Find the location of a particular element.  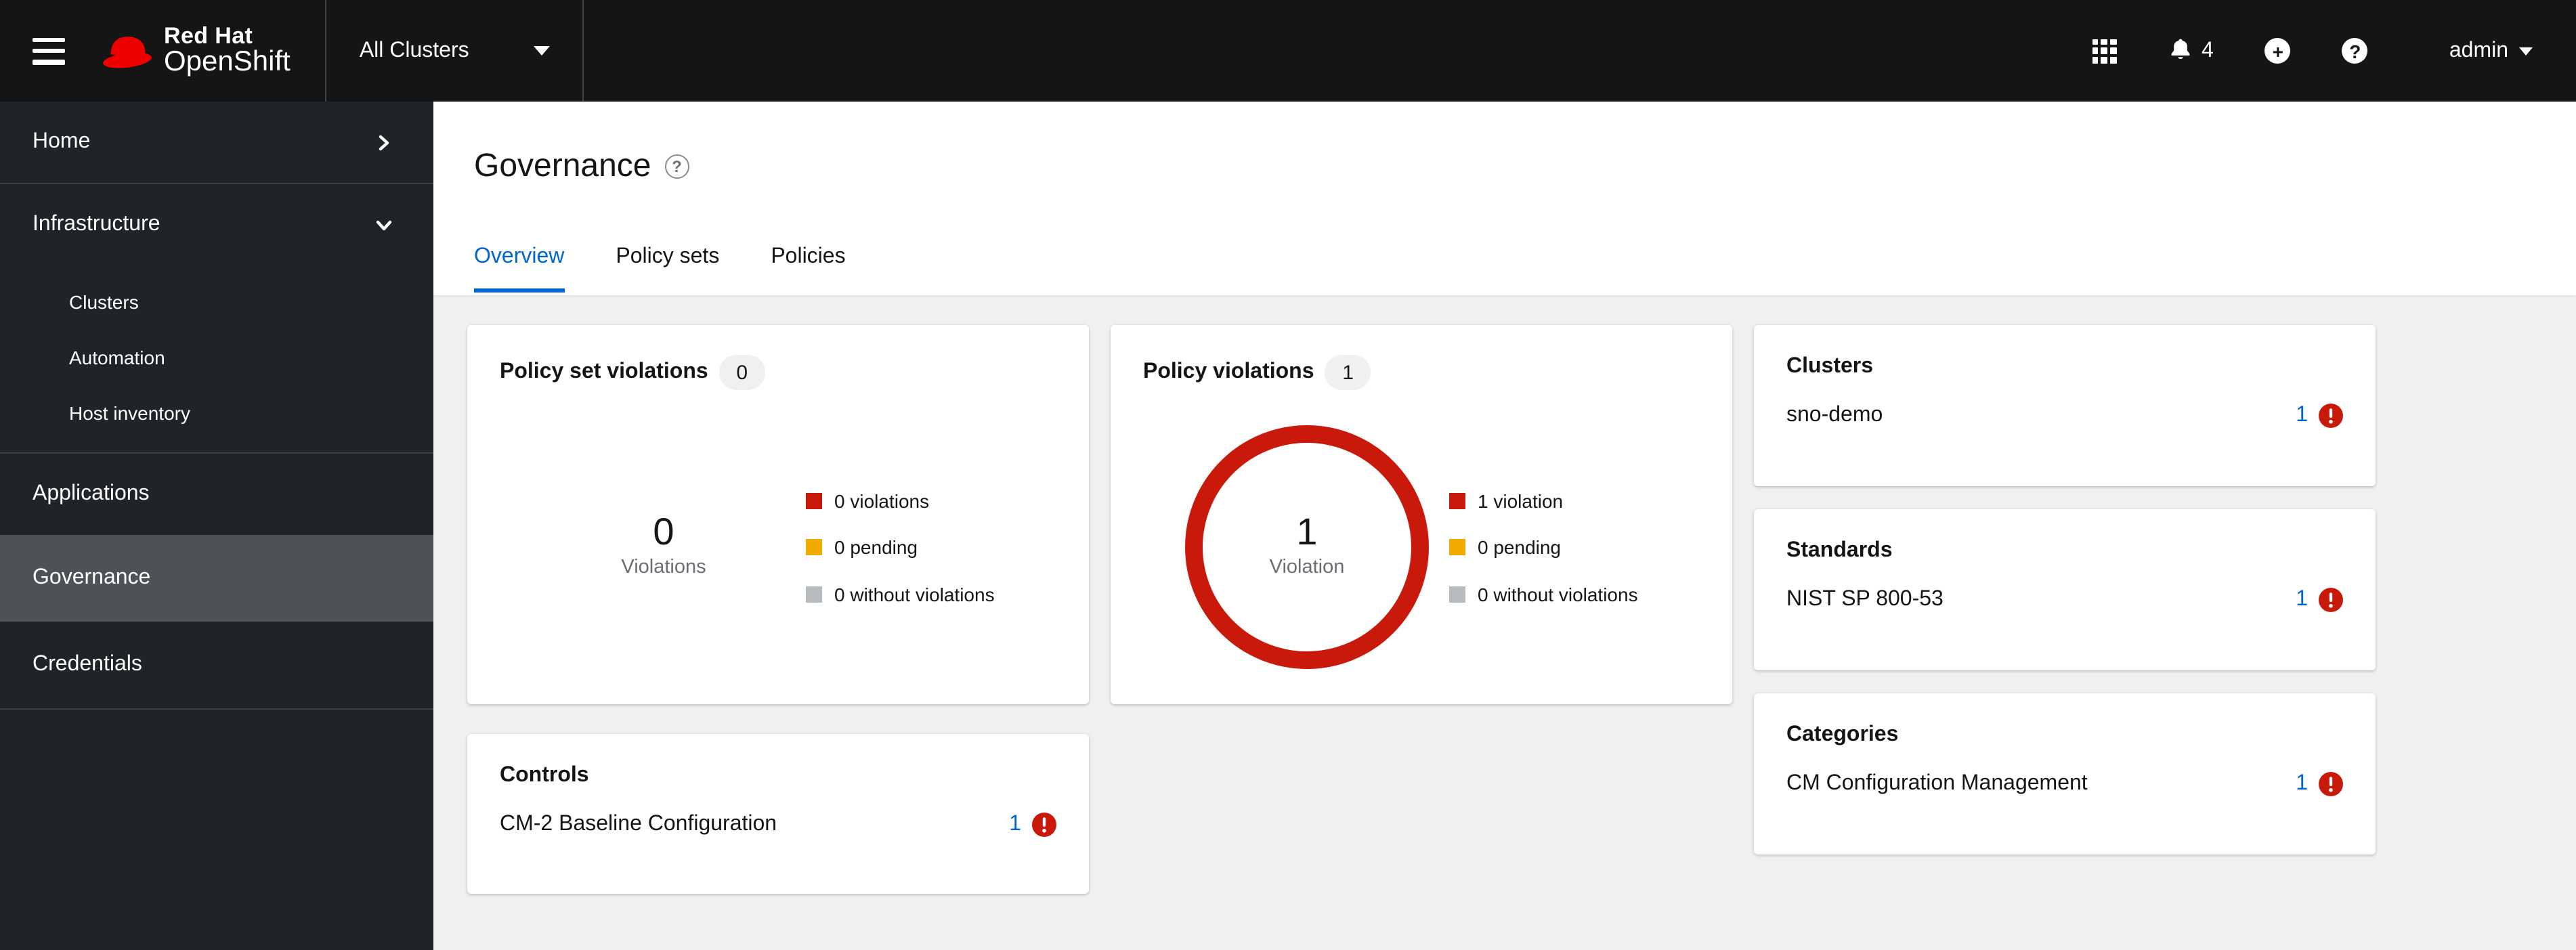

categories-summary-card: Categories CM Configuration Management 1 is located at coordinates (2065, 774).